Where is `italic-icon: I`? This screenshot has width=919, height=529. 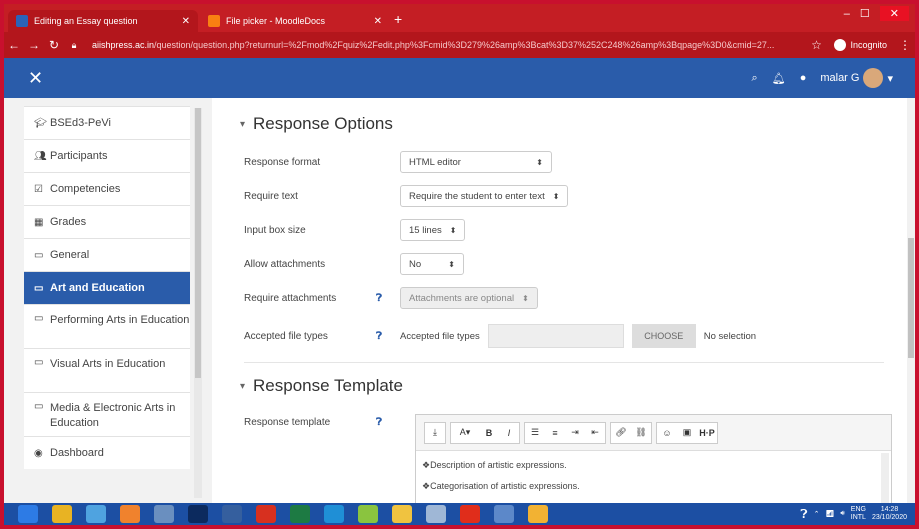
italic-icon: I is located at coordinates (509, 433).